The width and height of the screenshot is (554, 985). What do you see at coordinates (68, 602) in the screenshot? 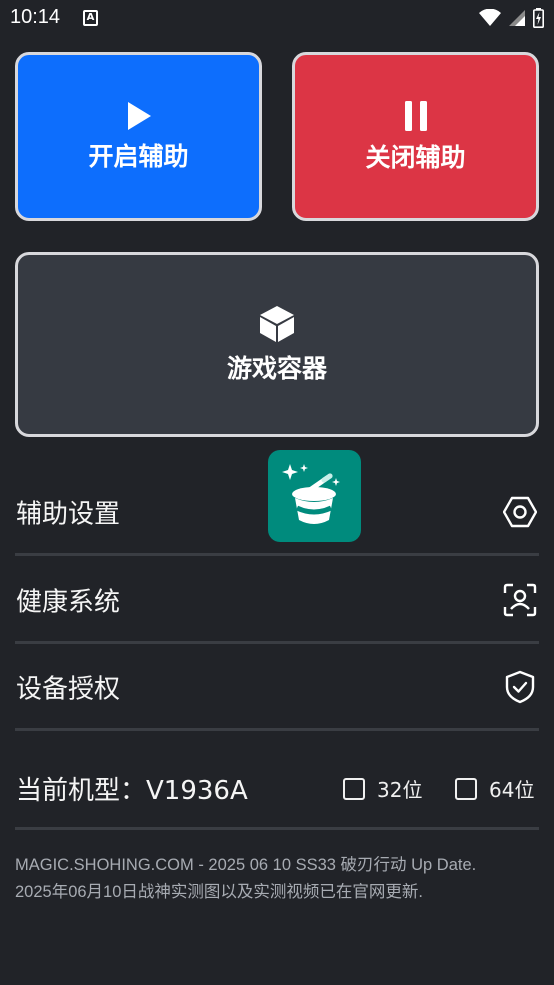
I see `menu-item-label: 健康系统` at bounding box center [68, 602].